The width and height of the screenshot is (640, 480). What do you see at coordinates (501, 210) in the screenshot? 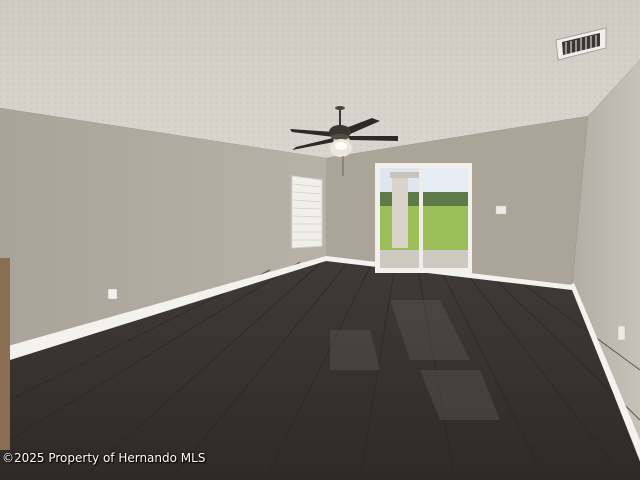
I see `light-switch` at bounding box center [501, 210].